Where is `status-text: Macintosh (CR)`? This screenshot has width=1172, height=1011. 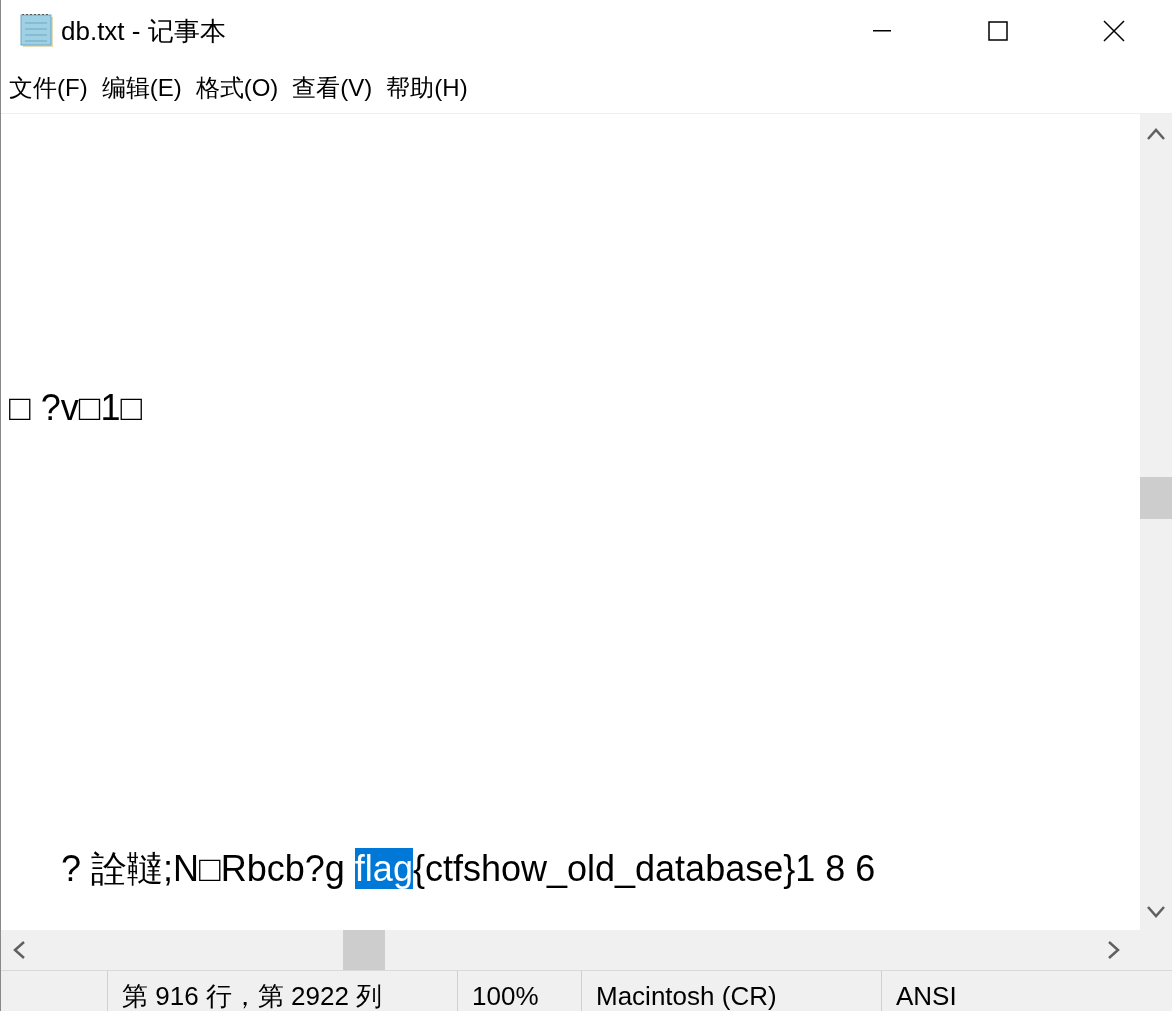 status-text: Macintosh (CR) is located at coordinates (686, 996).